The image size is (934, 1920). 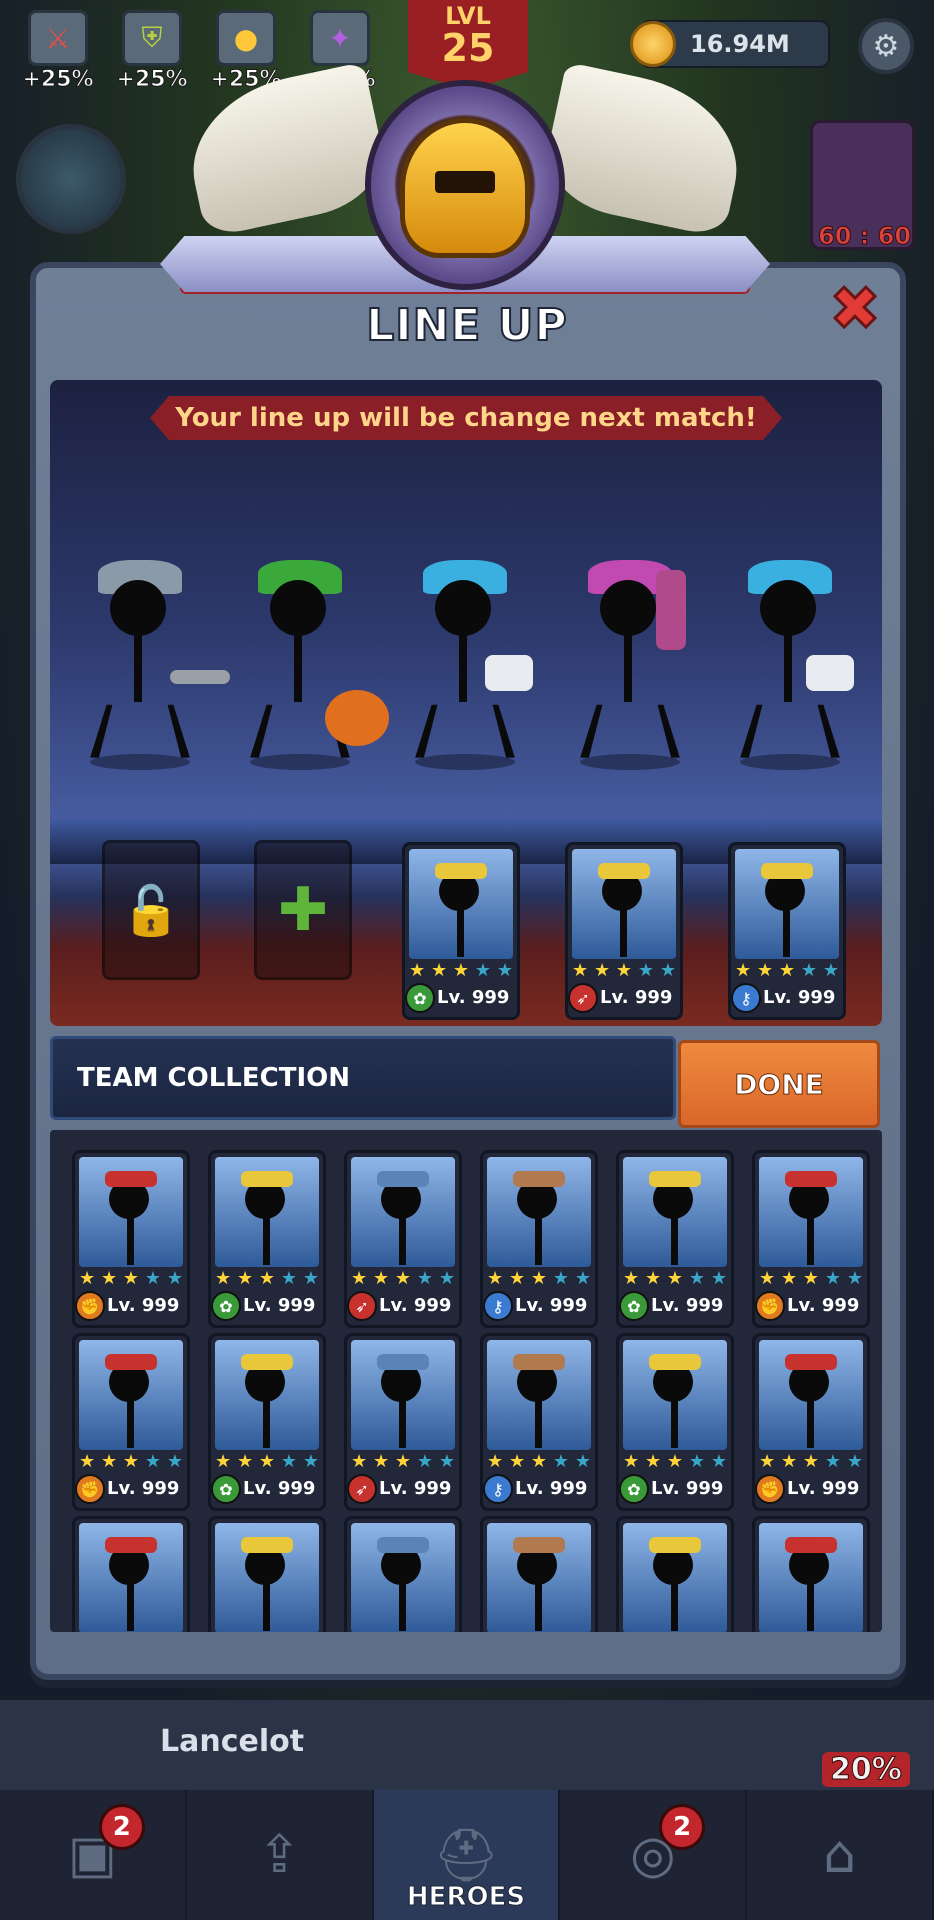 I want to click on nav-gear-shield: ◎ 2, so click(x=654, y=1855).